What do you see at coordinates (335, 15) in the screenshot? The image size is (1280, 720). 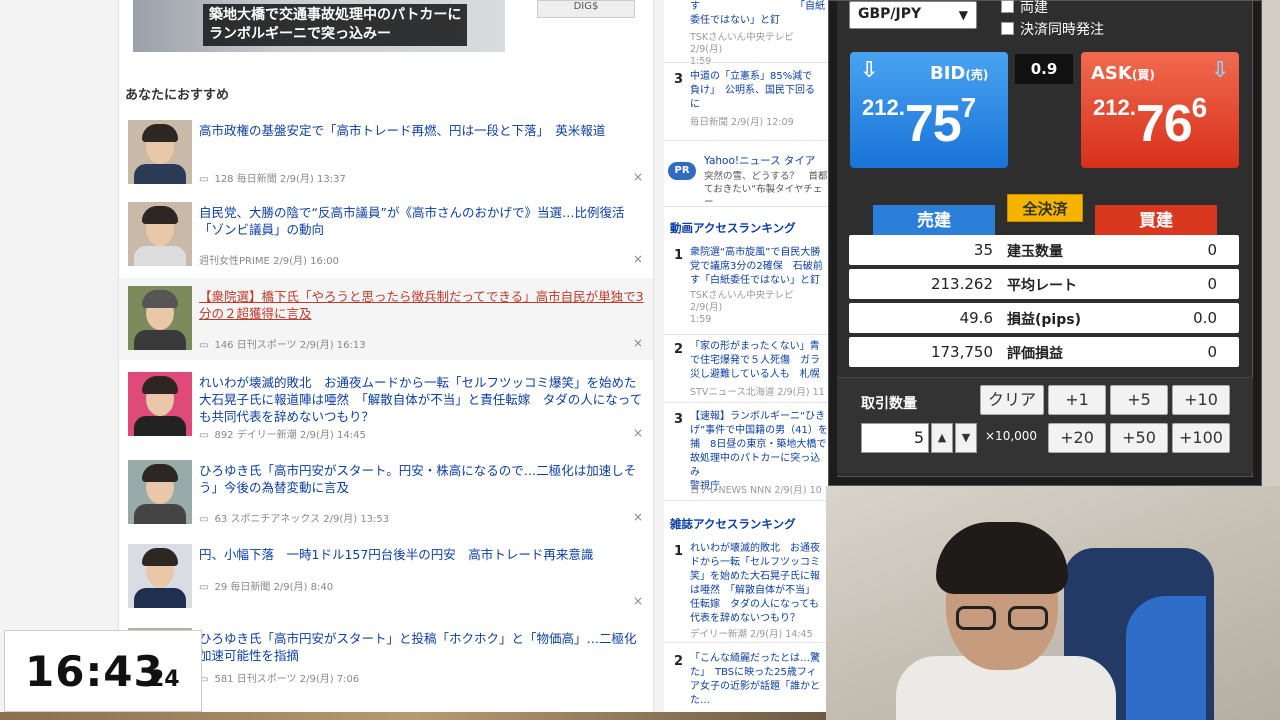 I see `hero-caption-line1: 築地大橋で交通事故処理中のパトカーに` at bounding box center [335, 15].